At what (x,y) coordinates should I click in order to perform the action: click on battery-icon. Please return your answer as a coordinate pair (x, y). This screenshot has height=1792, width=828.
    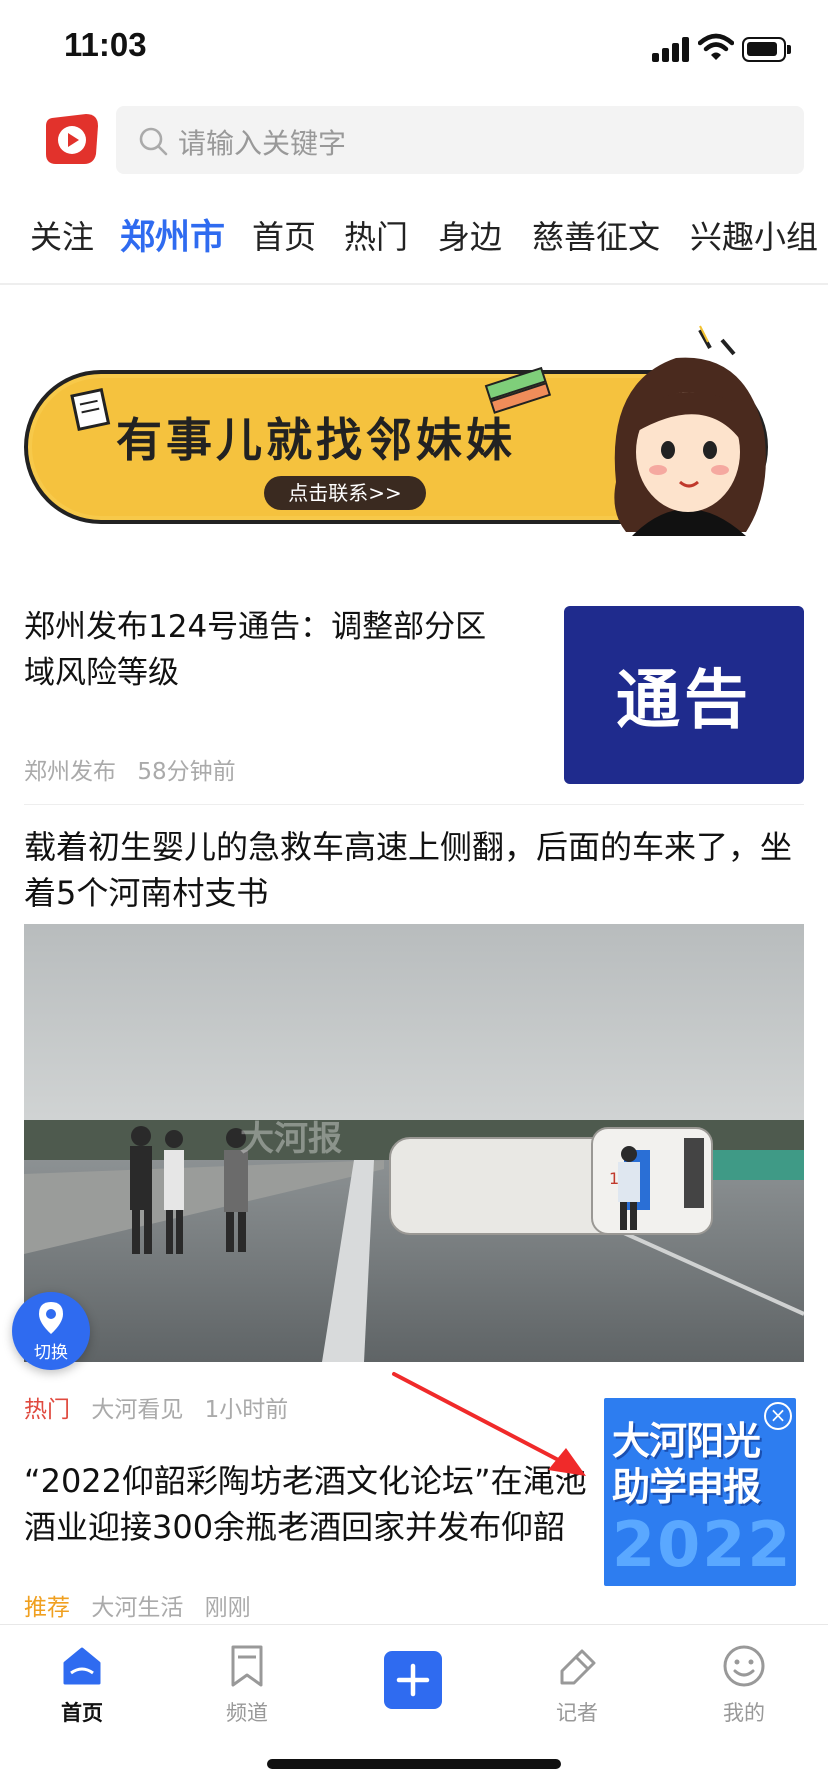
    Looking at the image, I should click on (767, 49).